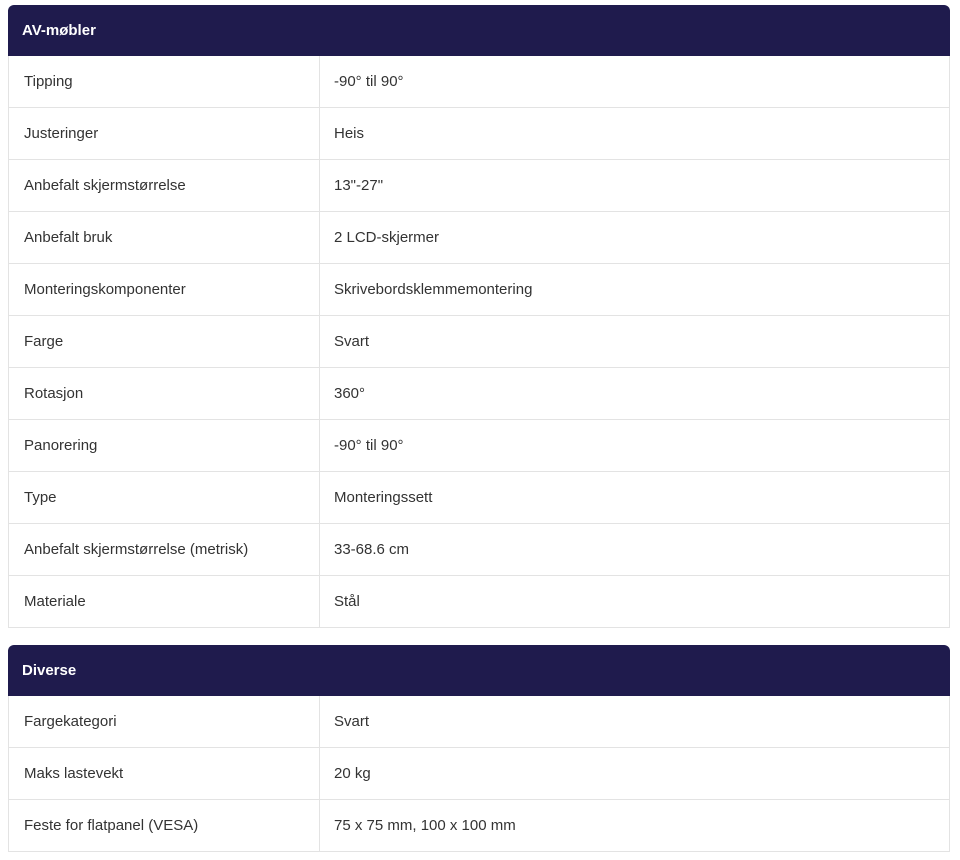 This screenshot has height=860, width=960. What do you see at coordinates (164, 81) in the screenshot?
I see `spec-label: Tipping` at bounding box center [164, 81].